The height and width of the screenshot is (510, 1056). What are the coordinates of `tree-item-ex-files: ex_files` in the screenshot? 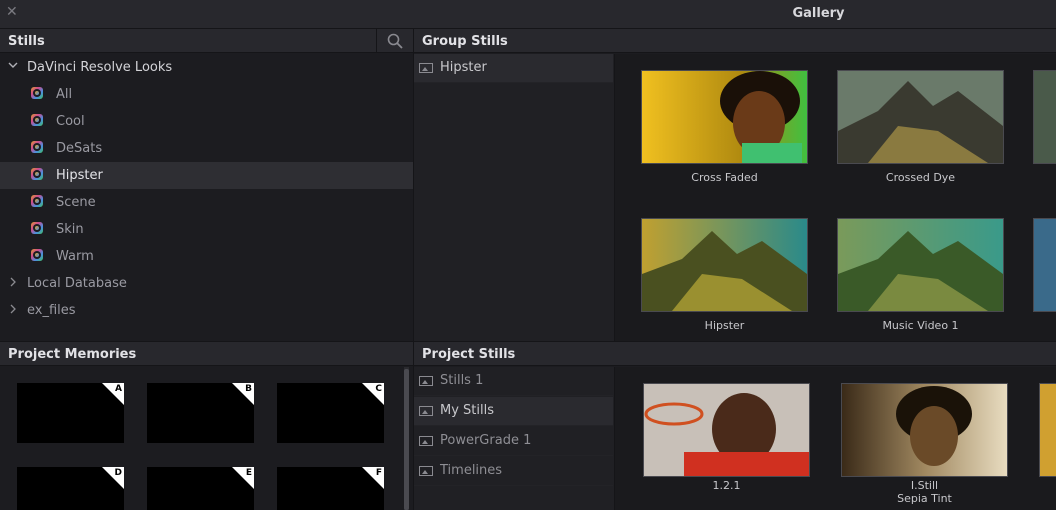 It's located at (206, 310).